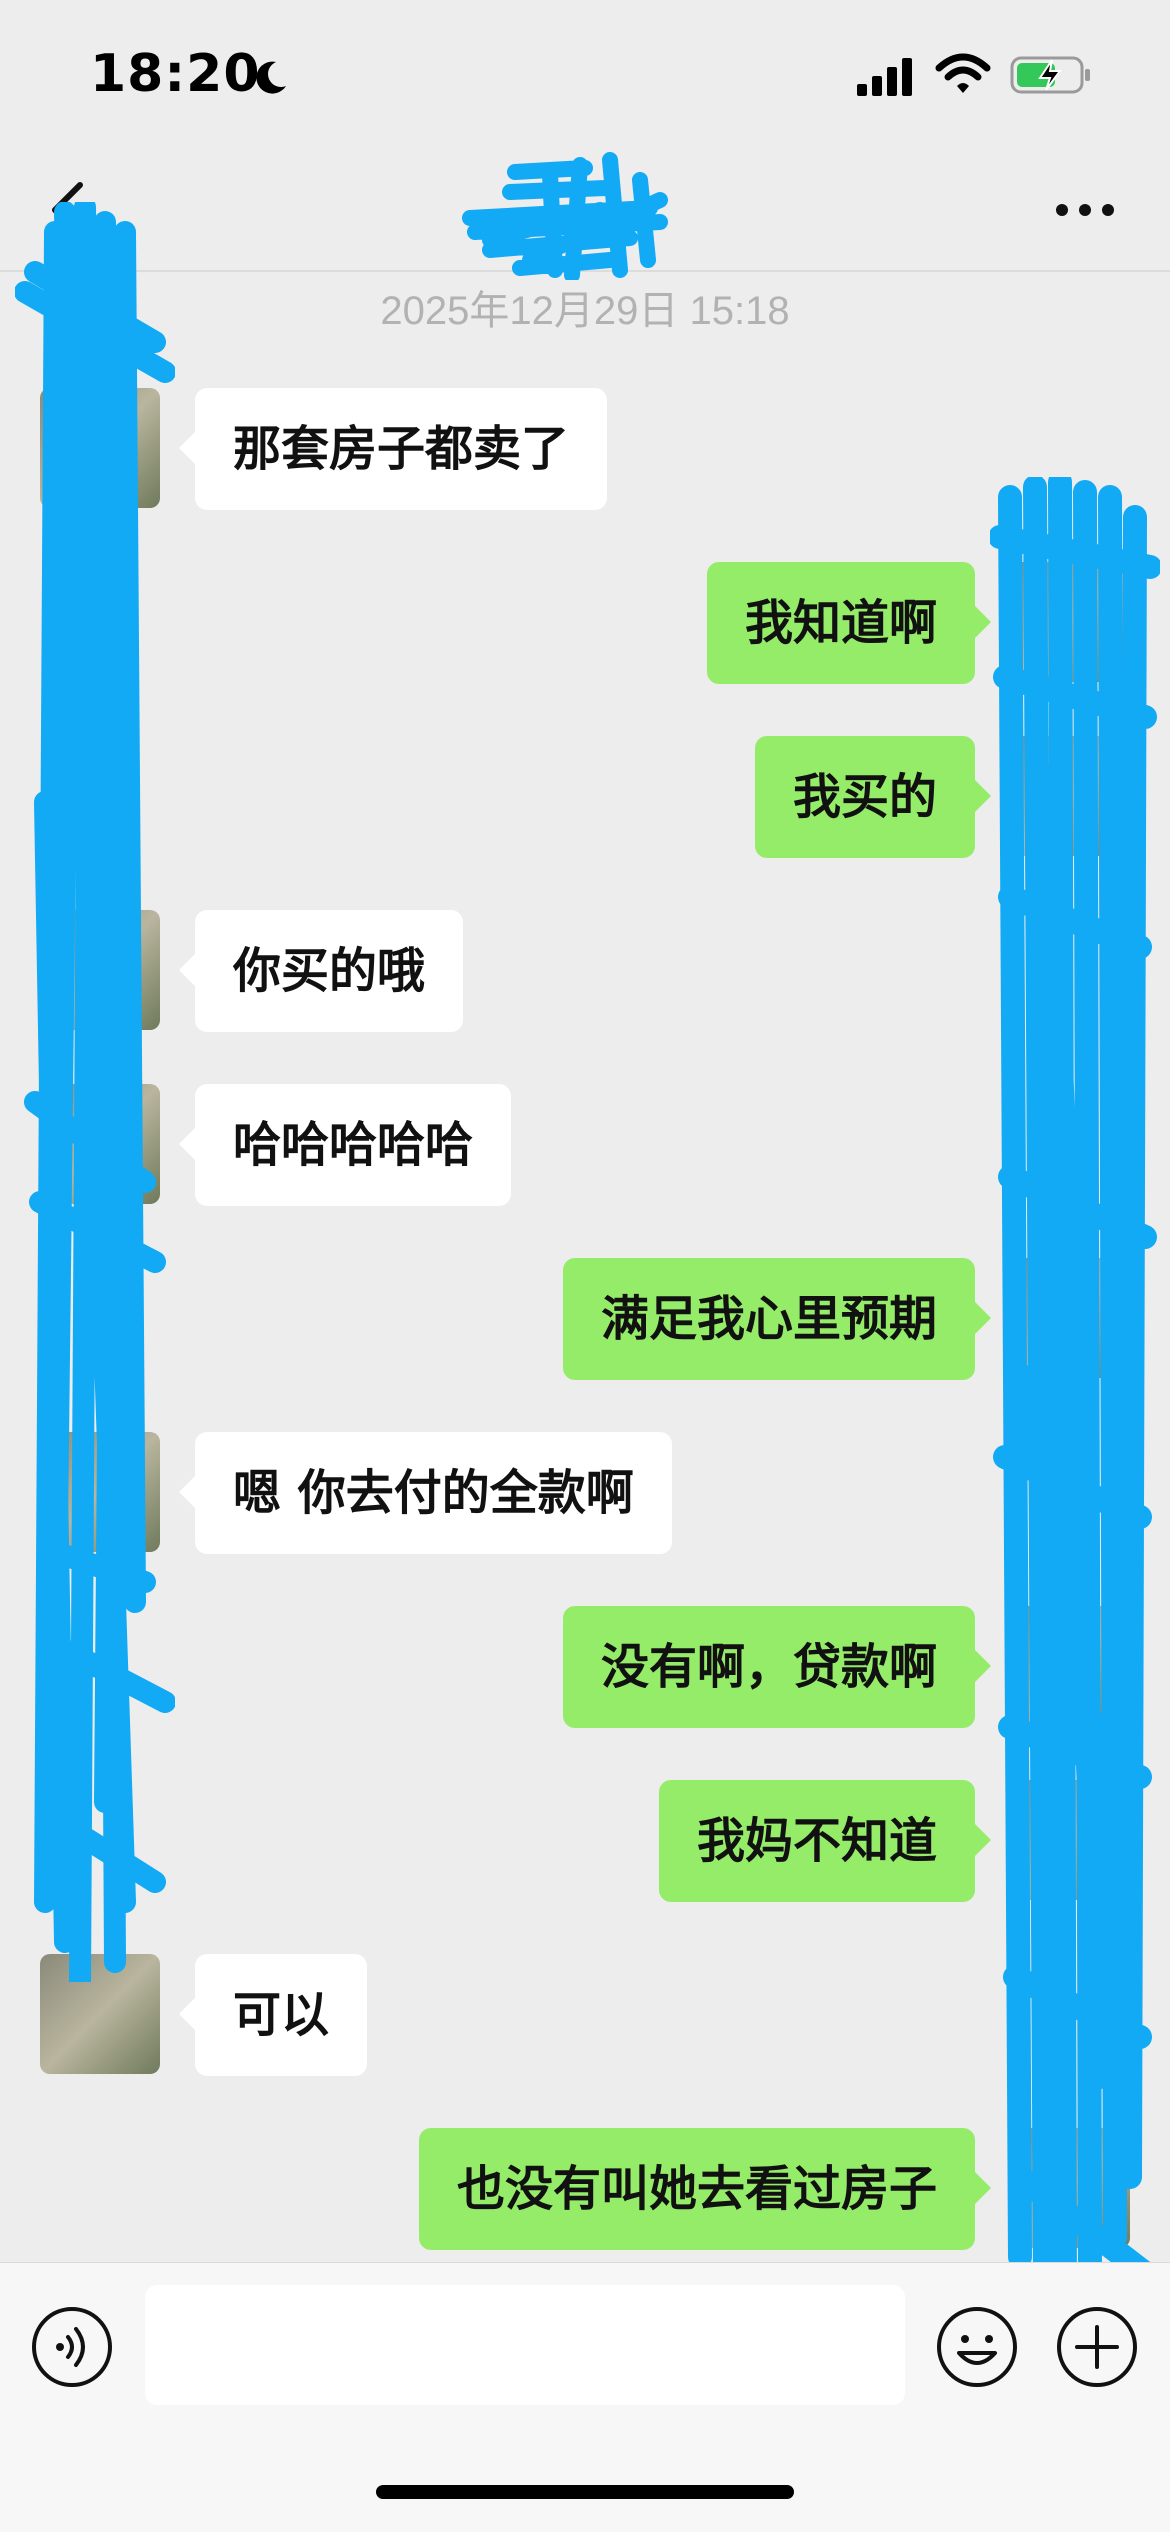 This screenshot has width=1170, height=2532. Describe the element at coordinates (321, 971) in the screenshot. I see `message-bubble-received: 你买的哦` at that location.